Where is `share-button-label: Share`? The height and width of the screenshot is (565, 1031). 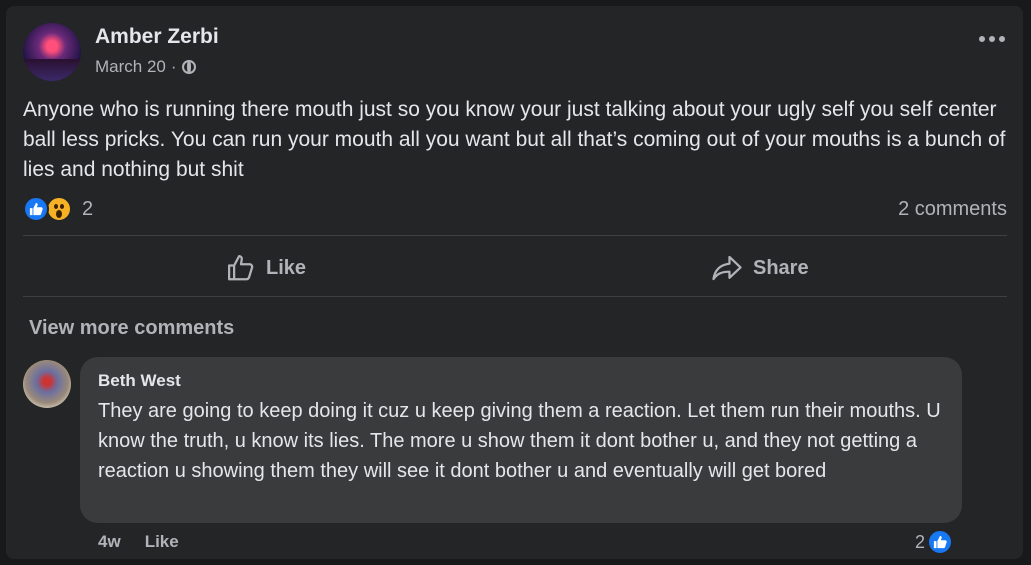 share-button-label: Share is located at coordinates (781, 267).